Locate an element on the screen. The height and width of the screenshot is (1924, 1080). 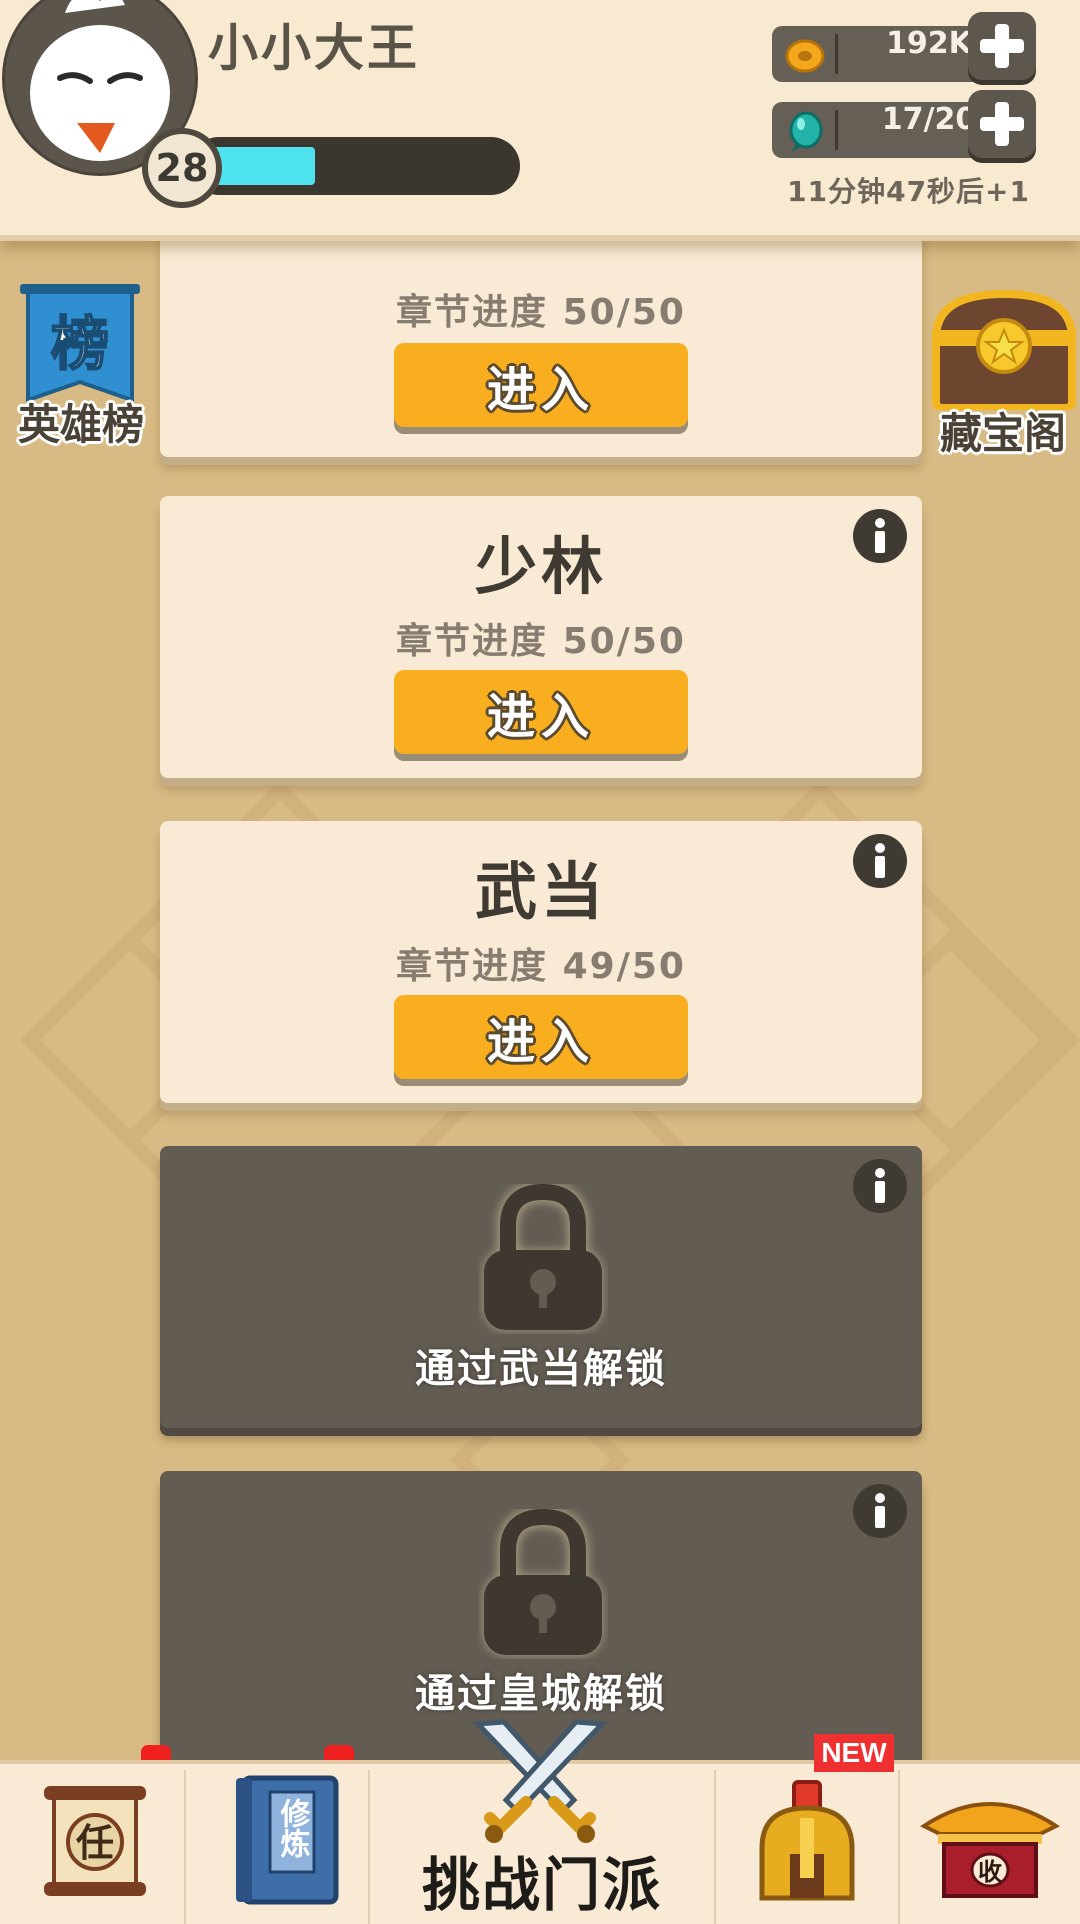
stage-title: 武当 is located at coordinates (540, 891).